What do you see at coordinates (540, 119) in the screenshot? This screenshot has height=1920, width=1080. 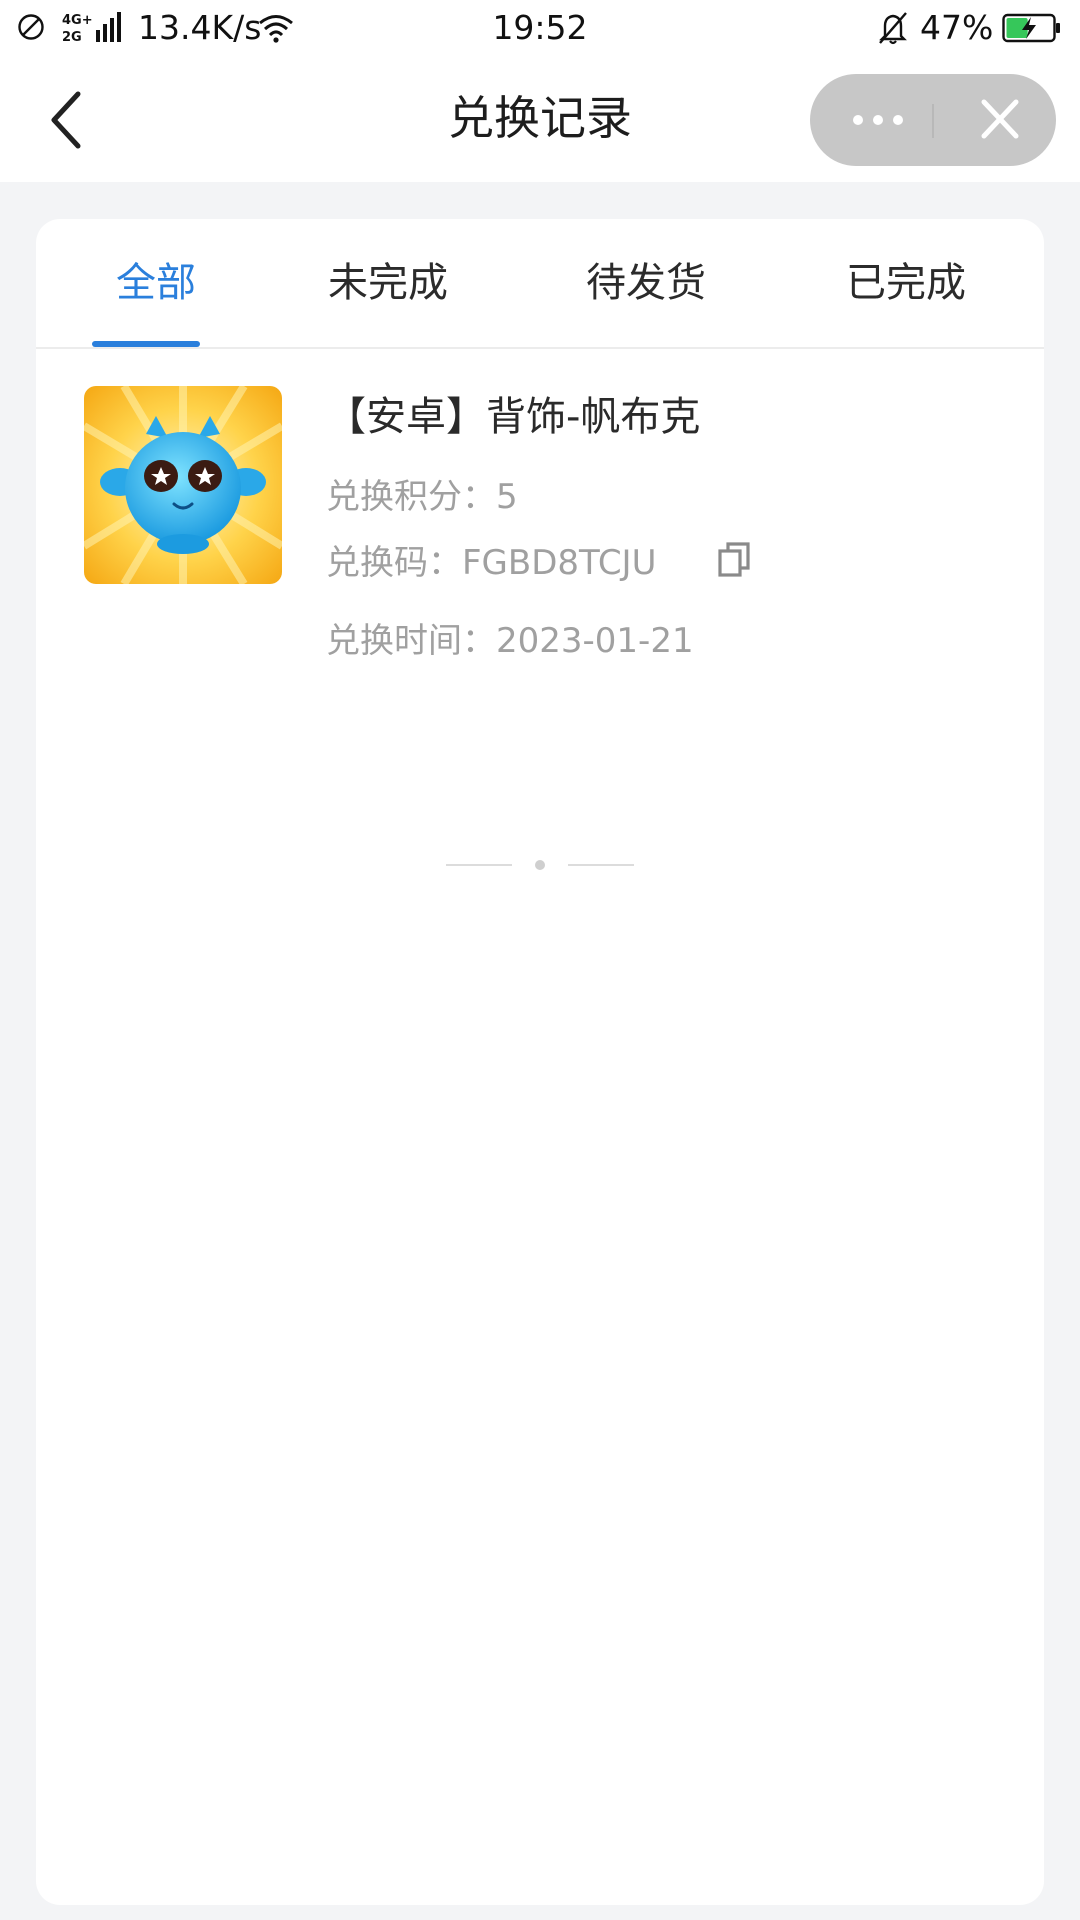 I see `header: 兑换记录` at bounding box center [540, 119].